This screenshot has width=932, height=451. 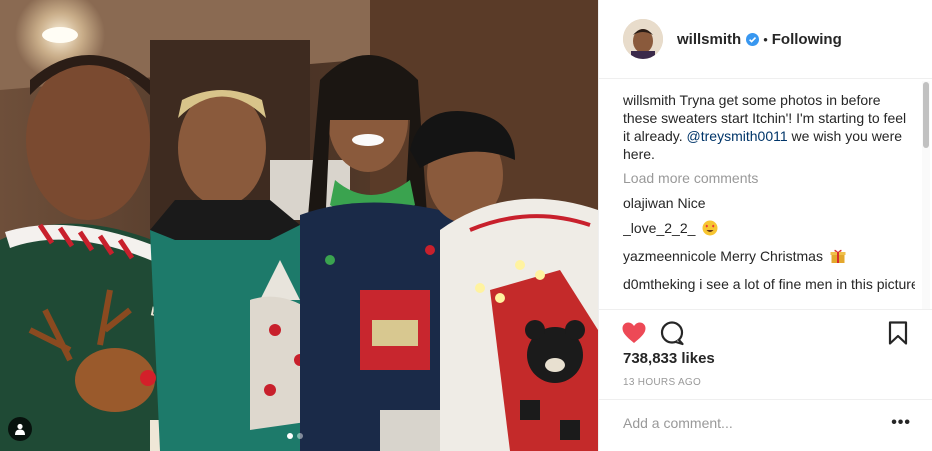 What do you see at coordinates (898, 333) in the screenshot?
I see `bookmark-icon` at bounding box center [898, 333].